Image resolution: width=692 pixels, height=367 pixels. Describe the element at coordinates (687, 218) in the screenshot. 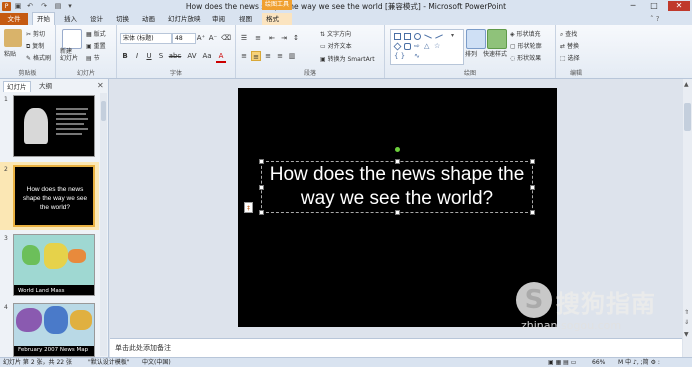

I see `main-vertical-scrollbar: ▲ ⇑ ⇓ ▼` at that location.